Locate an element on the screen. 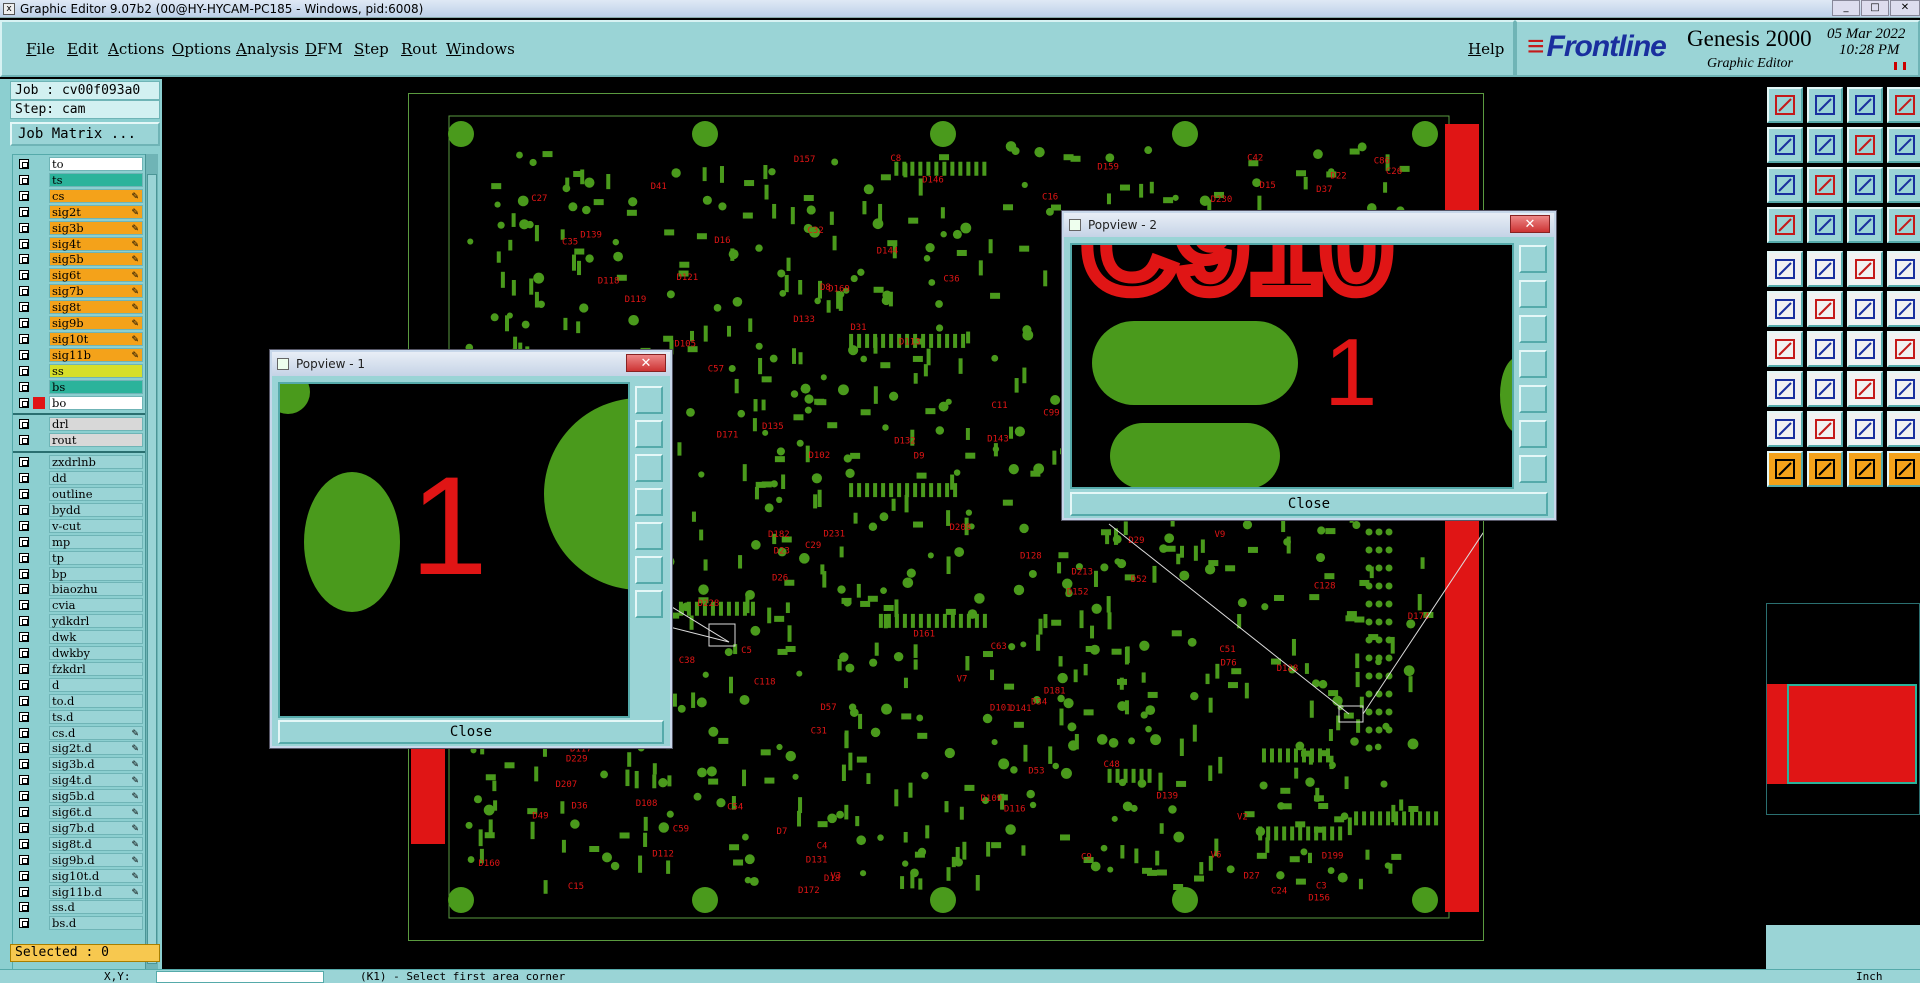  layer-name: cvia is located at coordinates (96, 605).